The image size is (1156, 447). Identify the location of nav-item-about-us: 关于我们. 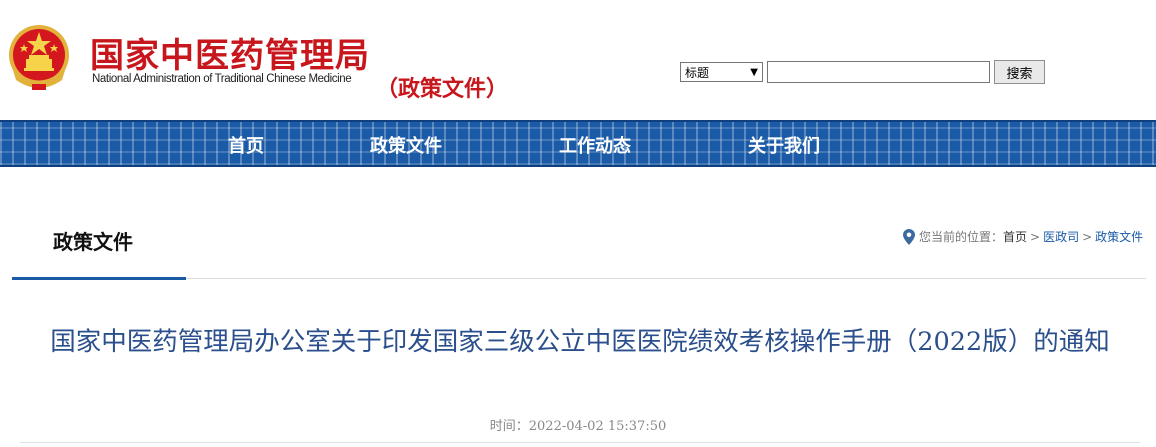
(784, 145).